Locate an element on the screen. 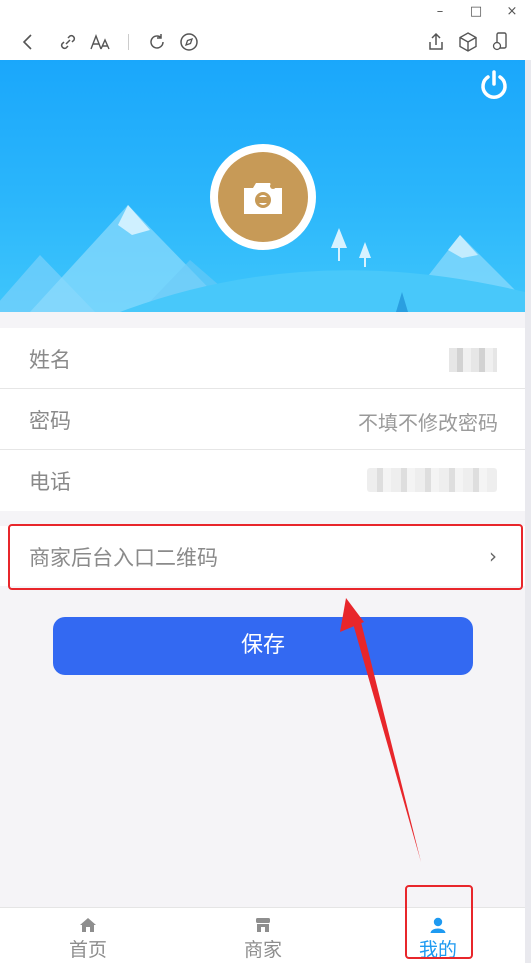  maximize-button: □ is located at coordinates (476, 12).